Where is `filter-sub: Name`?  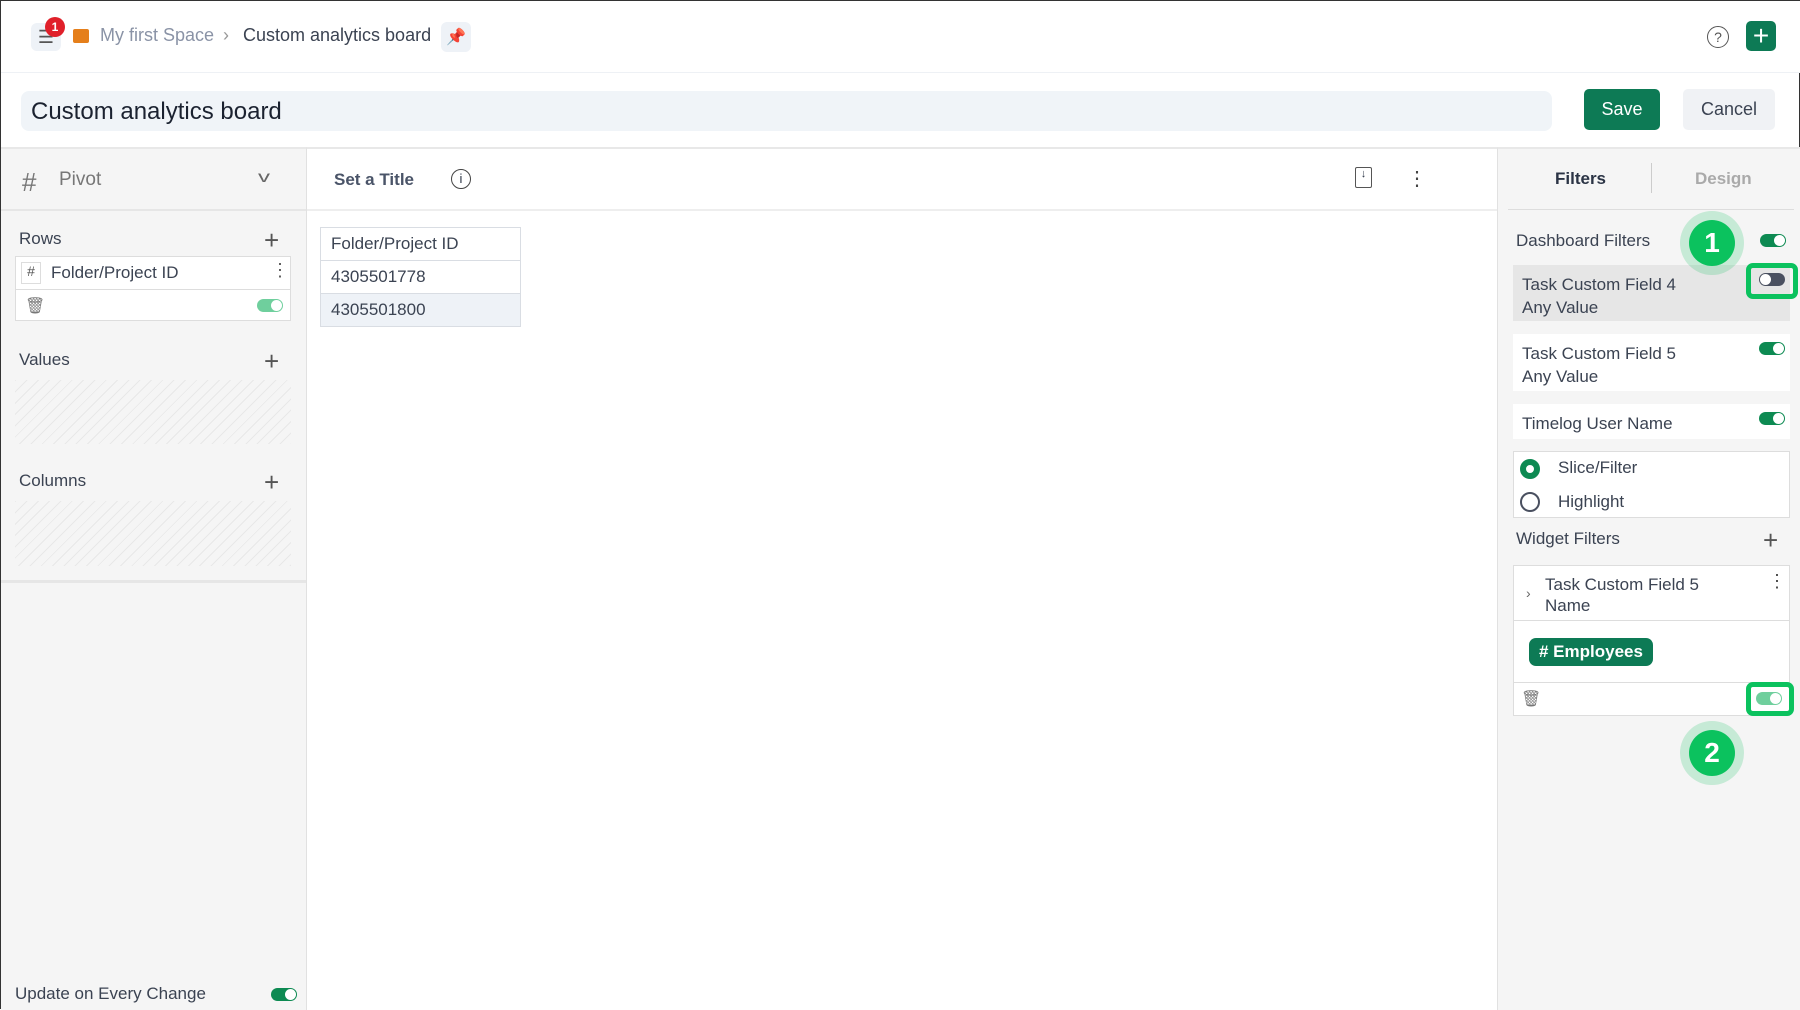
filter-sub: Name is located at coordinates (1568, 605).